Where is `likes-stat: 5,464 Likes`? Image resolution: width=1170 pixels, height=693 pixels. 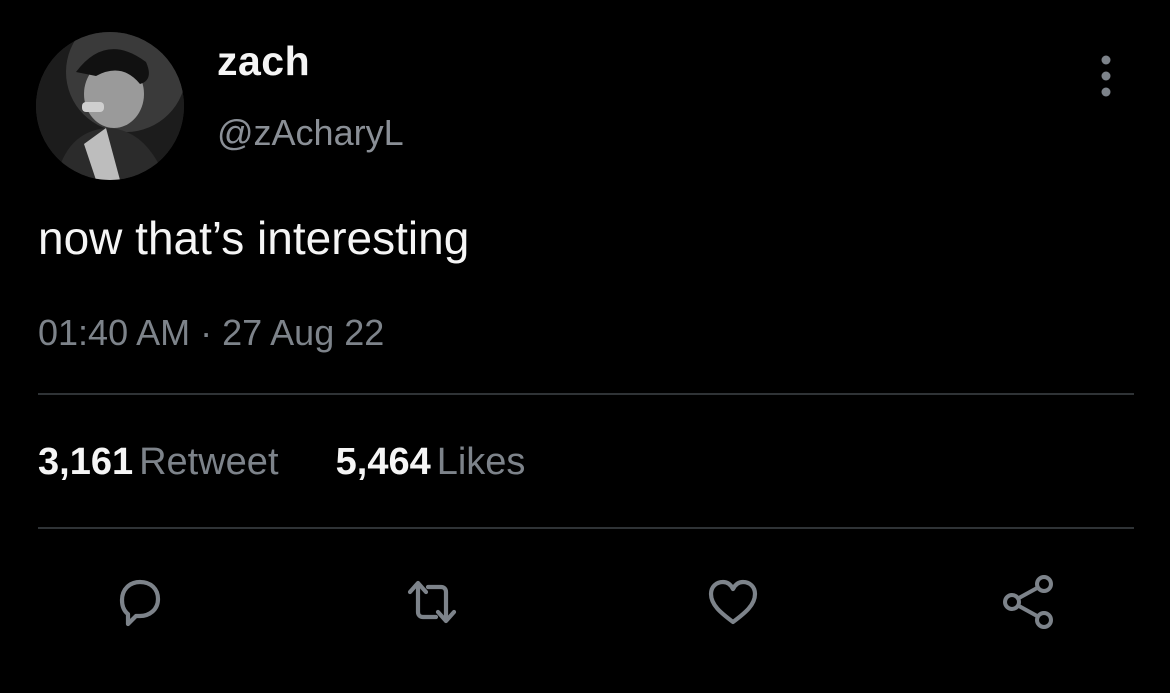
likes-stat: 5,464 Likes is located at coordinates (431, 462).